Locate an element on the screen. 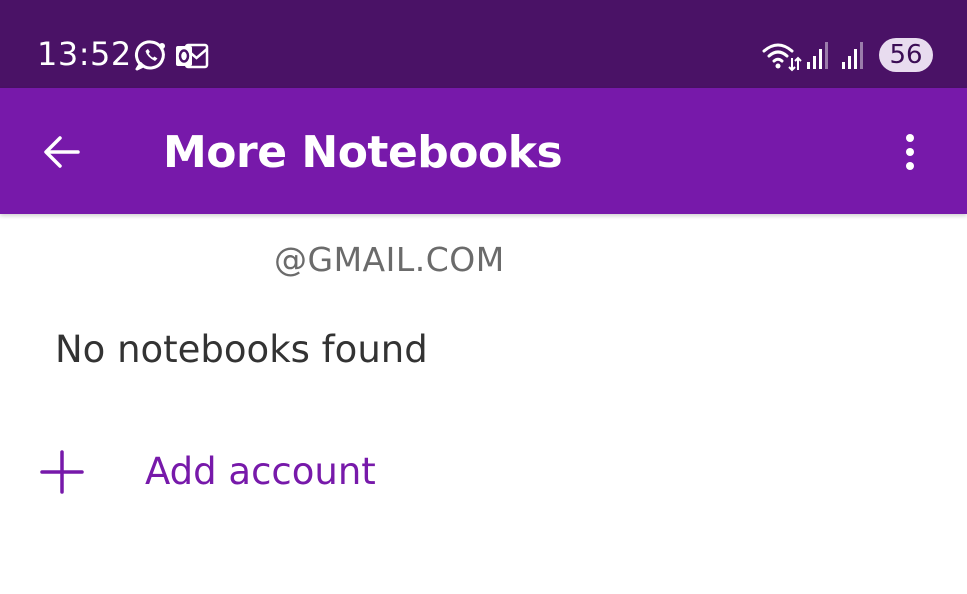 The image size is (967, 594). add-account-label: Add account is located at coordinates (260, 471).